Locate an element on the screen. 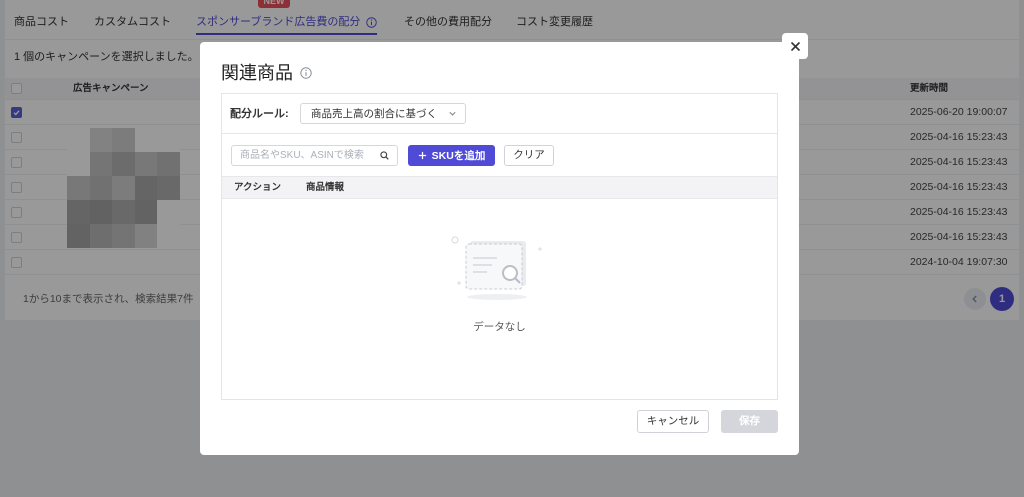  product-table-header: アクション 商品情報 is located at coordinates (499, 187).